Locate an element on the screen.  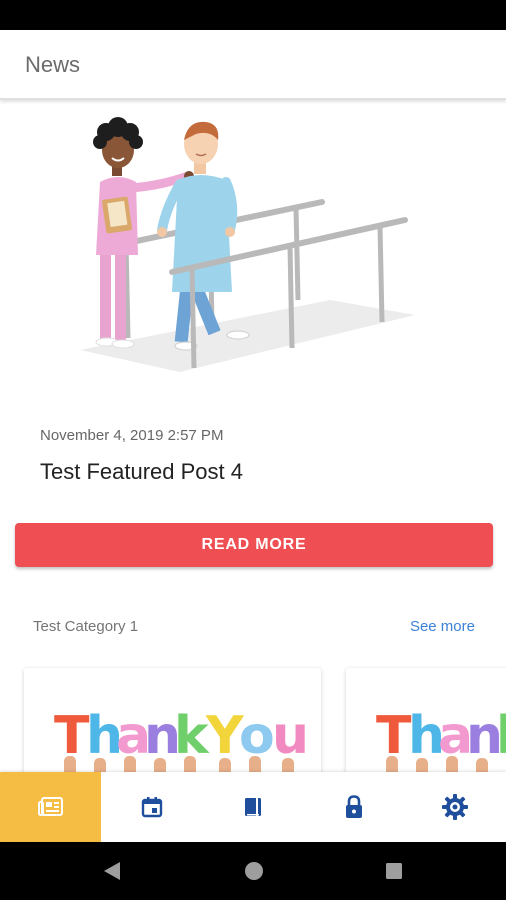
book-icon is located at coordinates (252, 807).